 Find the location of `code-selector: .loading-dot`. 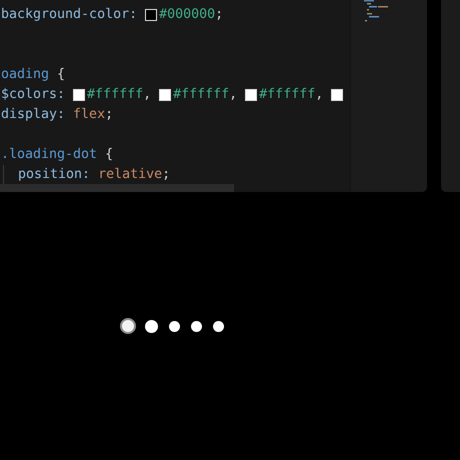

code-selector: .loading-dot is located at coordinates (49, 155).